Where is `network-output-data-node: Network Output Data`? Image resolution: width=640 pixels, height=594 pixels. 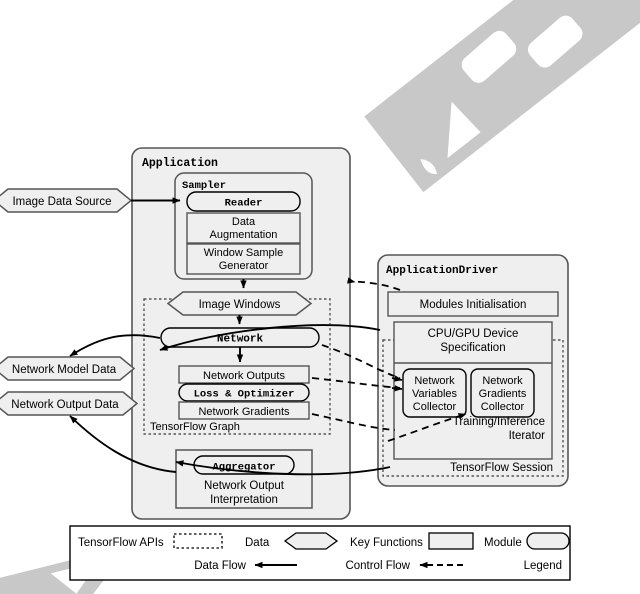
network-output-data-node: Network Output Data is located at coordinates (69, 403).